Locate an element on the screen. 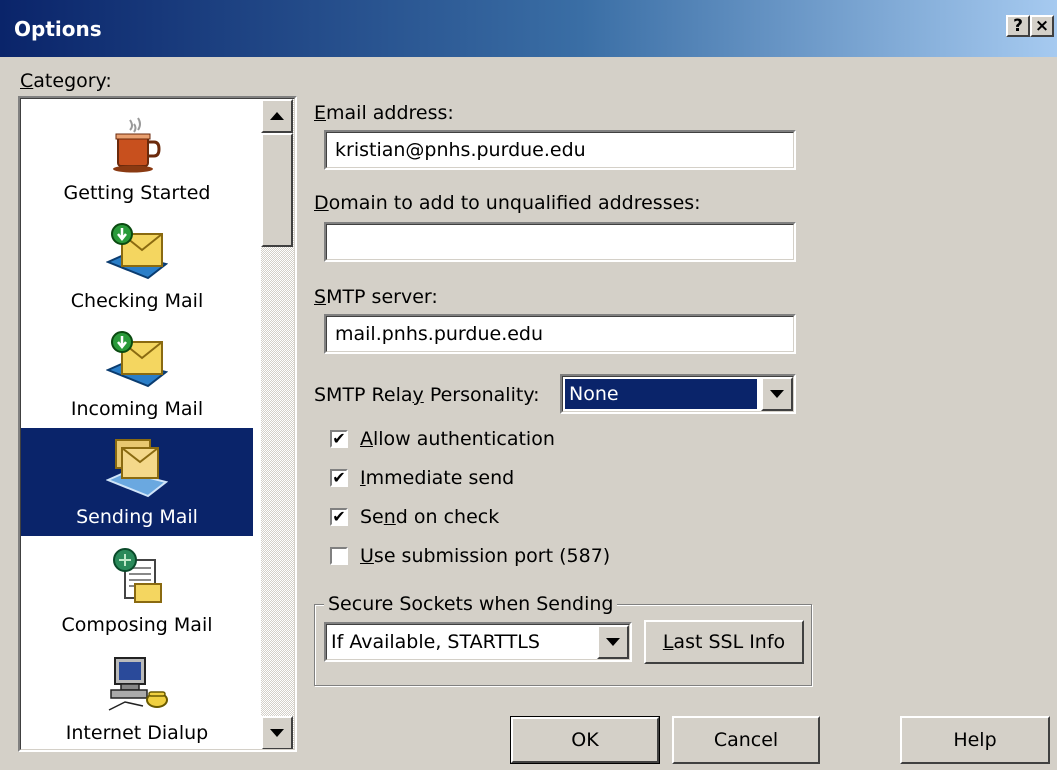  ssl-dropdown-button is located at coordinates (613, 642).